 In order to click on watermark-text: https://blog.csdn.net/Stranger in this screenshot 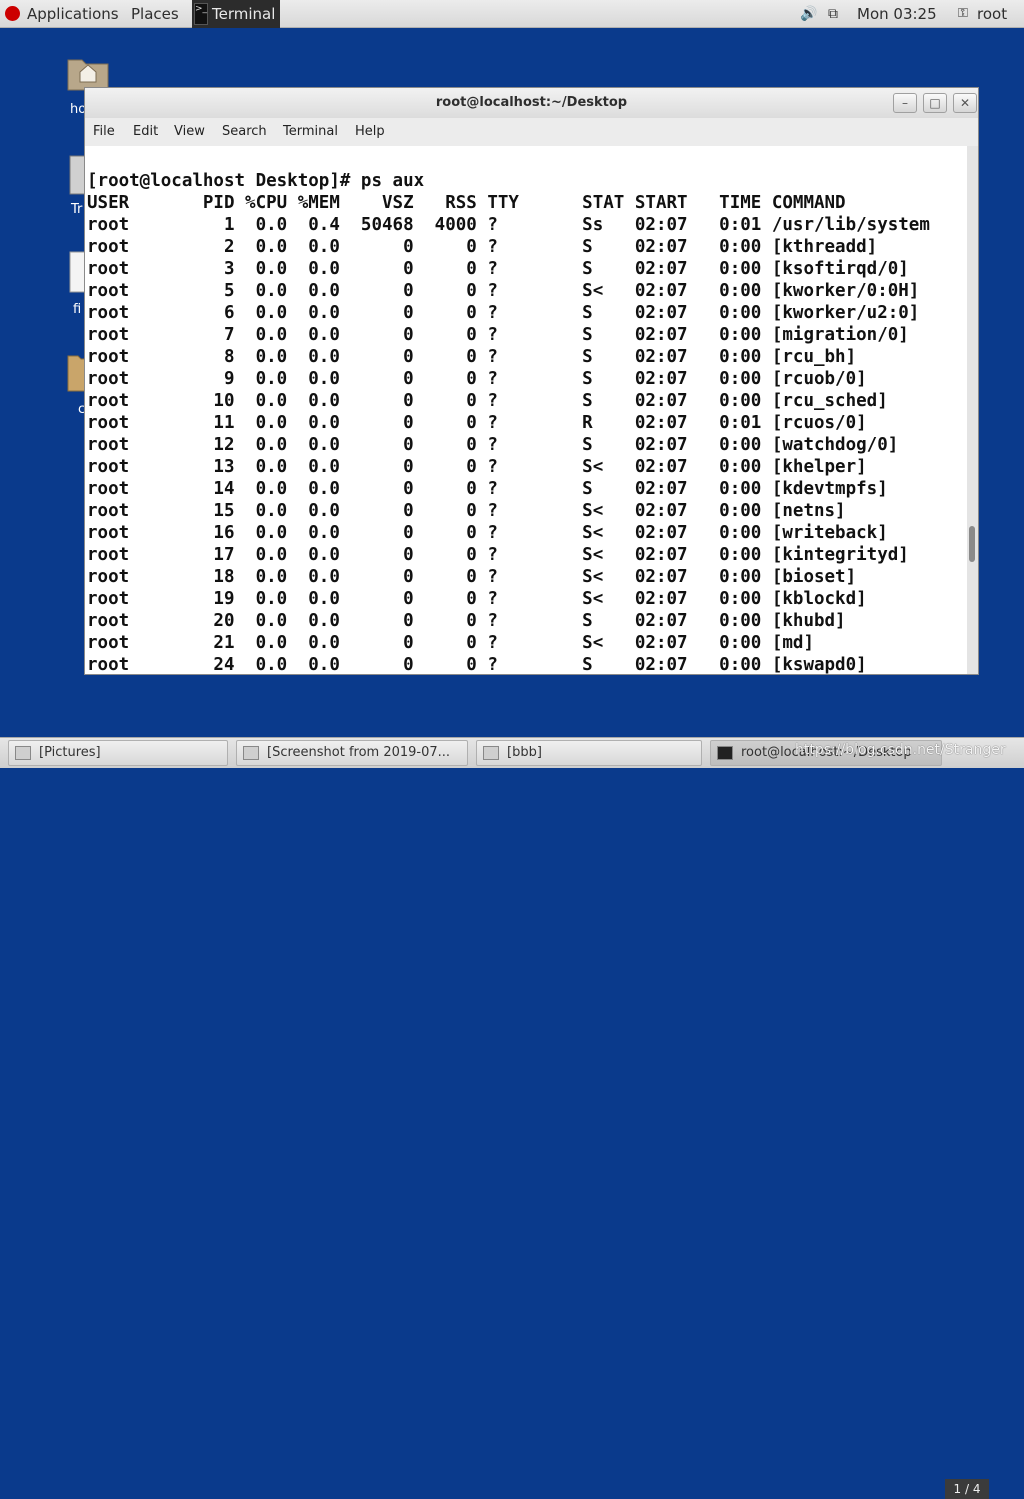, I will do `click(900, 750)`.